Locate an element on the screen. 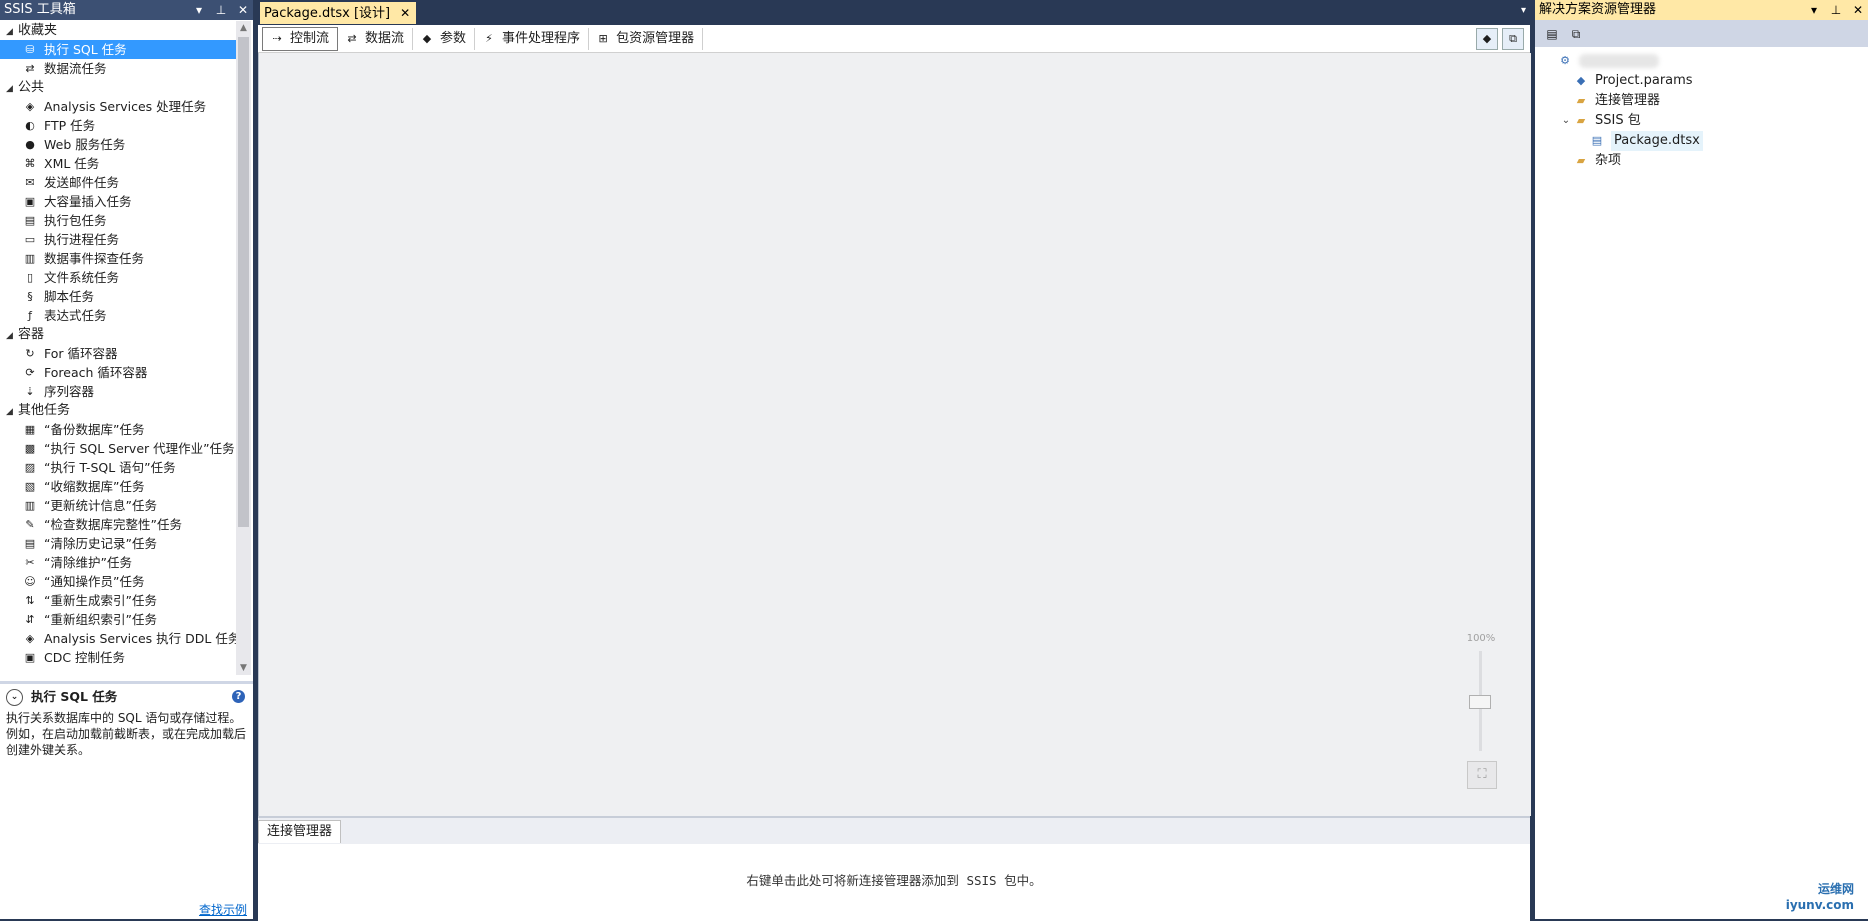 This screenshot has height=921, width=1868. tree-item-label: 杂项 is located at coordinates (1608, 160).